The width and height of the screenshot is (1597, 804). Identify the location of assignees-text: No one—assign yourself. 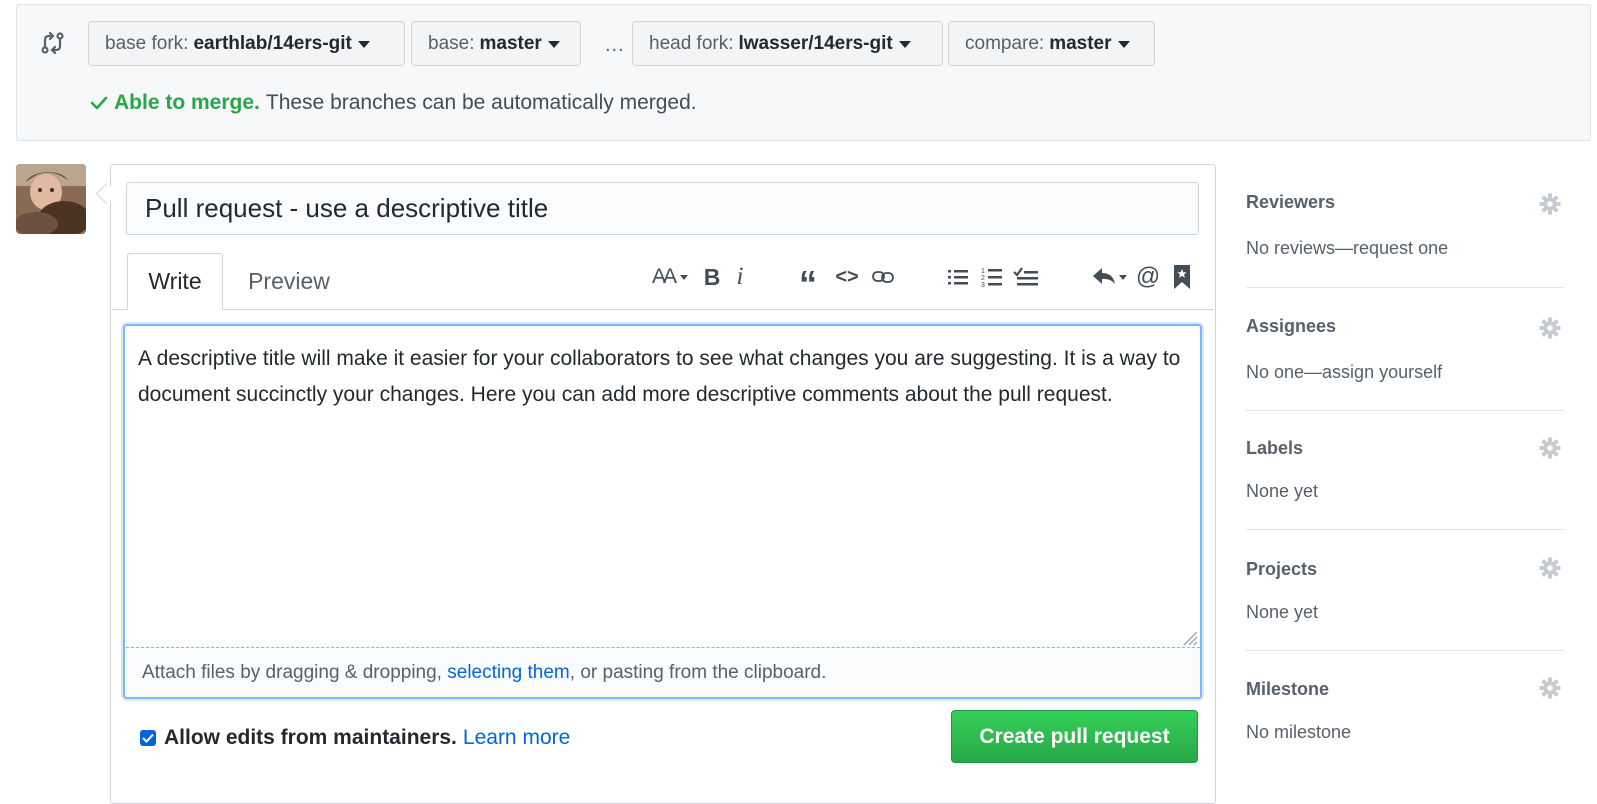
(1344, 372).